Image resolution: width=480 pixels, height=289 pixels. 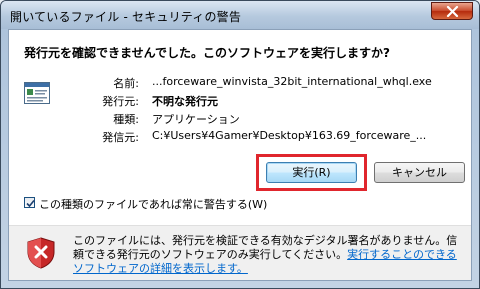 I want to click on window-title: 開いているファイル - セキュリティの警告, so click(x=126, y=17).